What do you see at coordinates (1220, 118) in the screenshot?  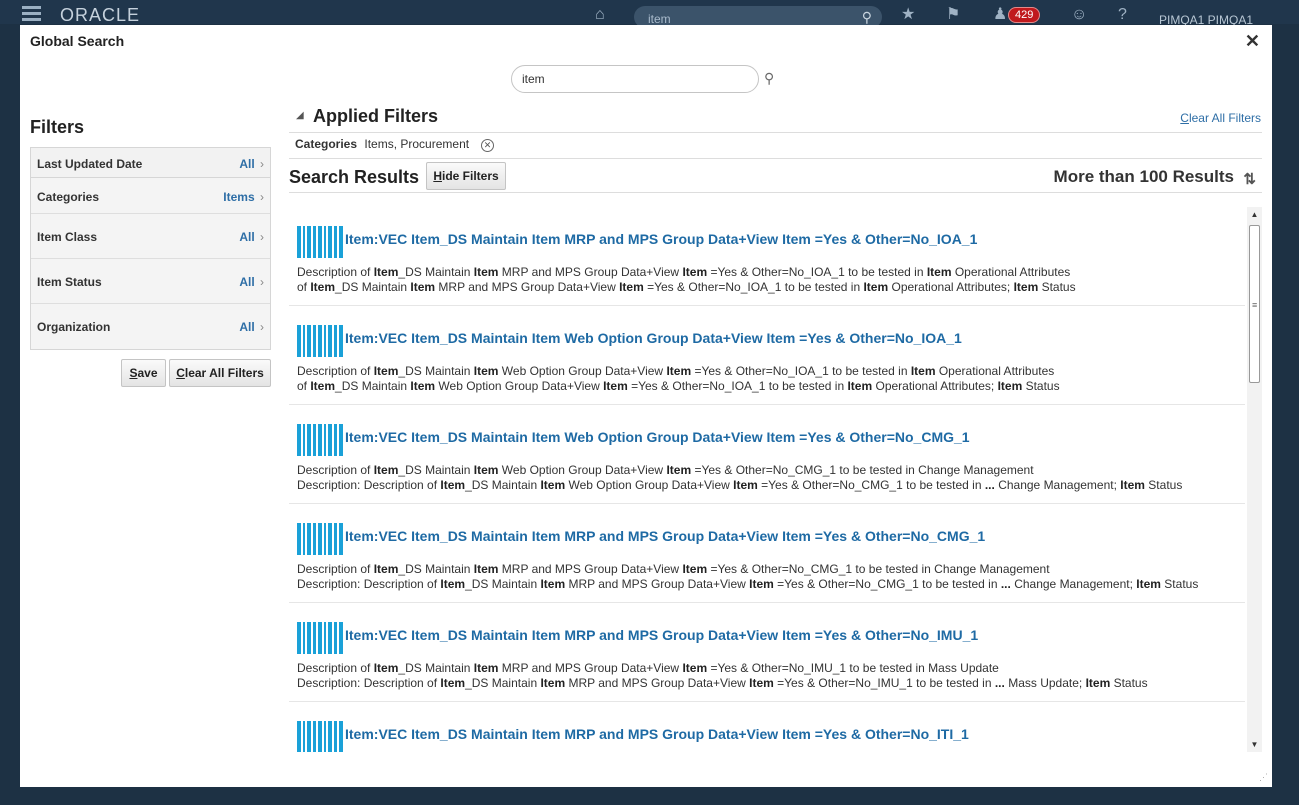 I see `clear-all-filters-link: Clear All Filters` at bounding box center [1220, 118].